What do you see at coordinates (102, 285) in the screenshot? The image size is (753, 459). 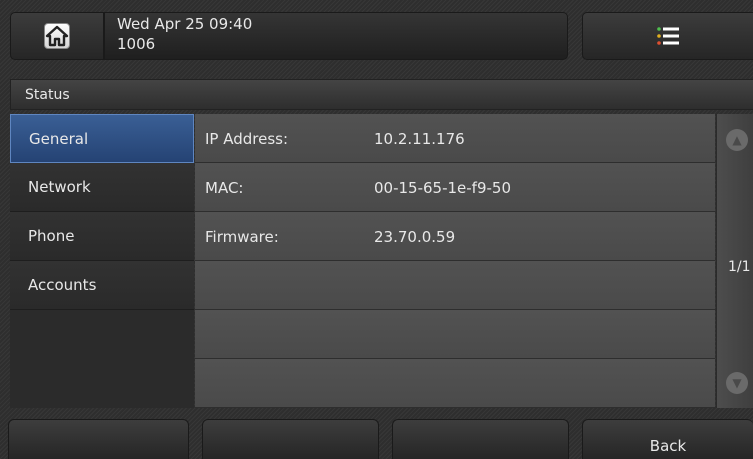 I see `sidebar-item-accounts: Accounts` at bounding box center [102, 285].